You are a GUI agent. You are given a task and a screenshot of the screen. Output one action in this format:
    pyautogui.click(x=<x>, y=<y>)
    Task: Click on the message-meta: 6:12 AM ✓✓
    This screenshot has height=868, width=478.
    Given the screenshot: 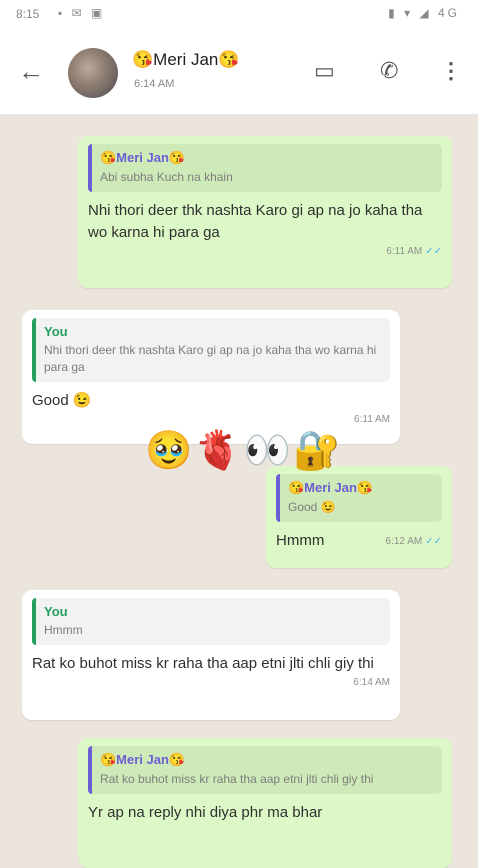 What is the action you would take?
    pyautogui.click(x=414, y=541)
    